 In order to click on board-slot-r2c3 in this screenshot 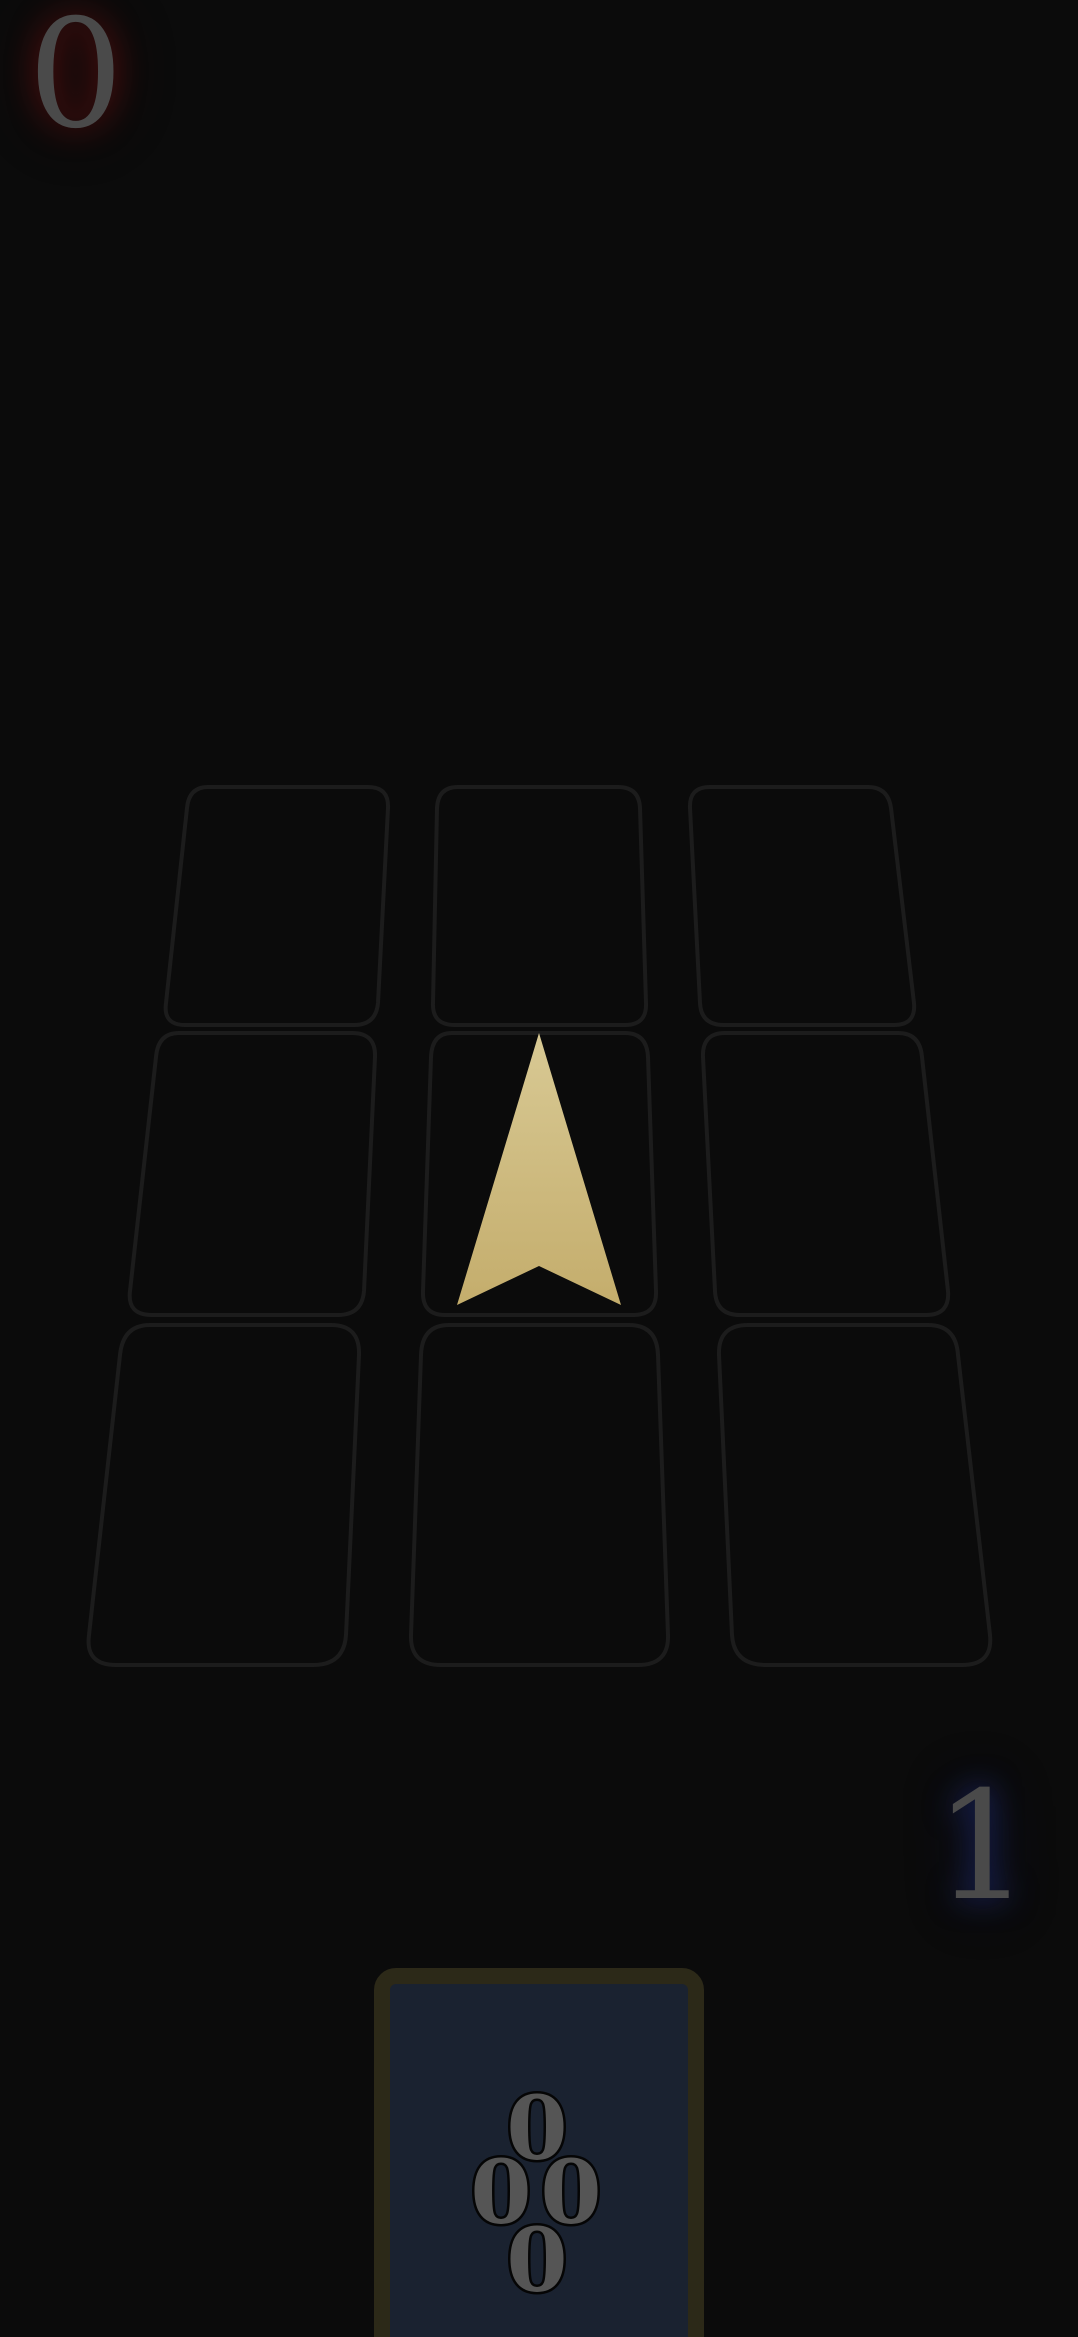, I will do `click(825, 1174)`.